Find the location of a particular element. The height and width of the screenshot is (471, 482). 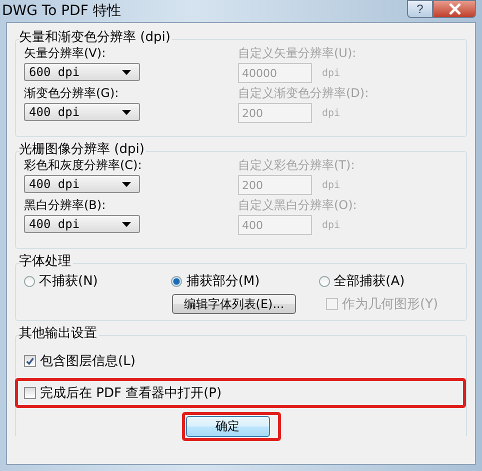

field-label: 黑白分辨率(B): is located at coordinates (65, 205).